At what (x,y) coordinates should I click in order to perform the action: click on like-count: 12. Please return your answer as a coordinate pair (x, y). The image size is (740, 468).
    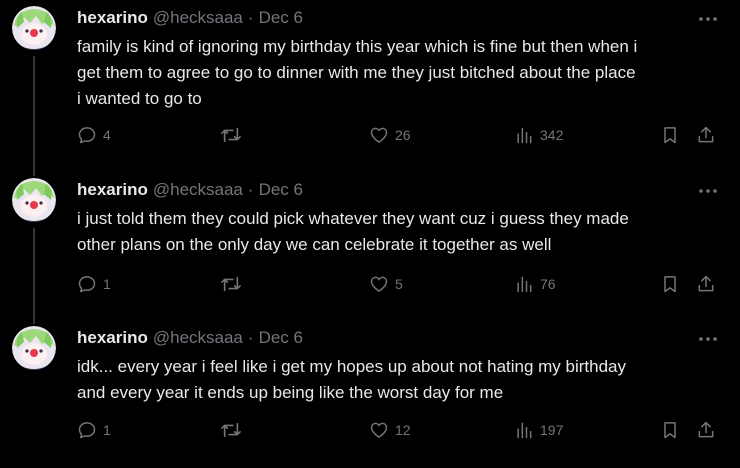
    Looking at the image, I should click on (403, 430).